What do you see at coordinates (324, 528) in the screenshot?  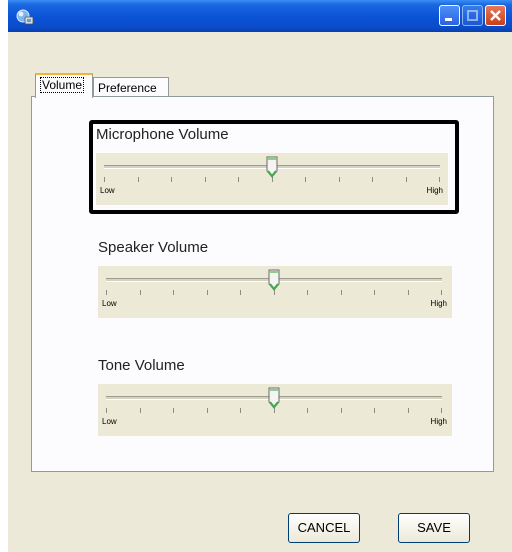 I see `cancel-button: CANCEL` at bounding box center [324, 528].